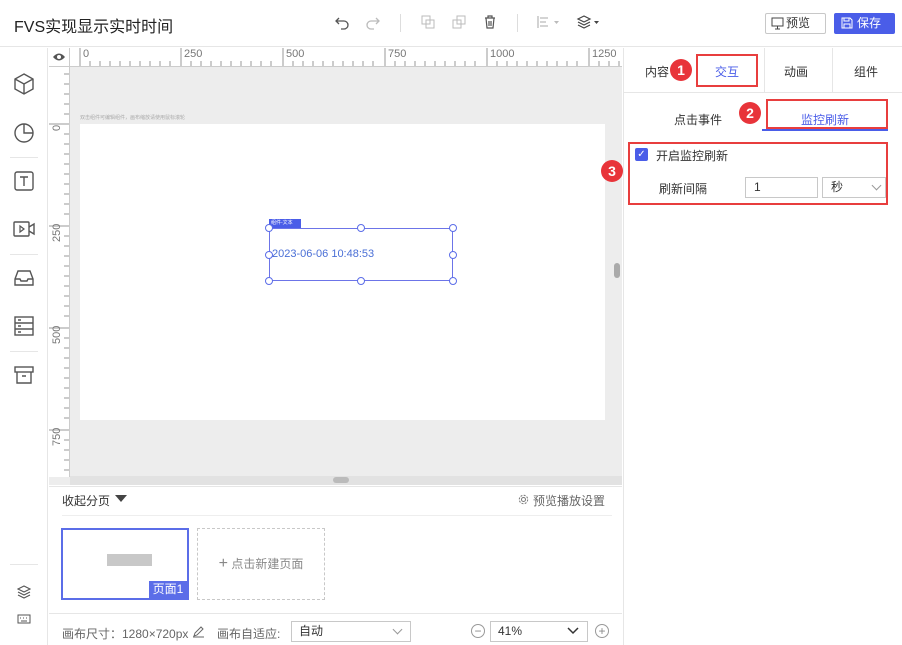  What do you see at coordinates (657, 71) in the screenshot?
I see `tab-content: 内容` at bounding box center [657, 71].